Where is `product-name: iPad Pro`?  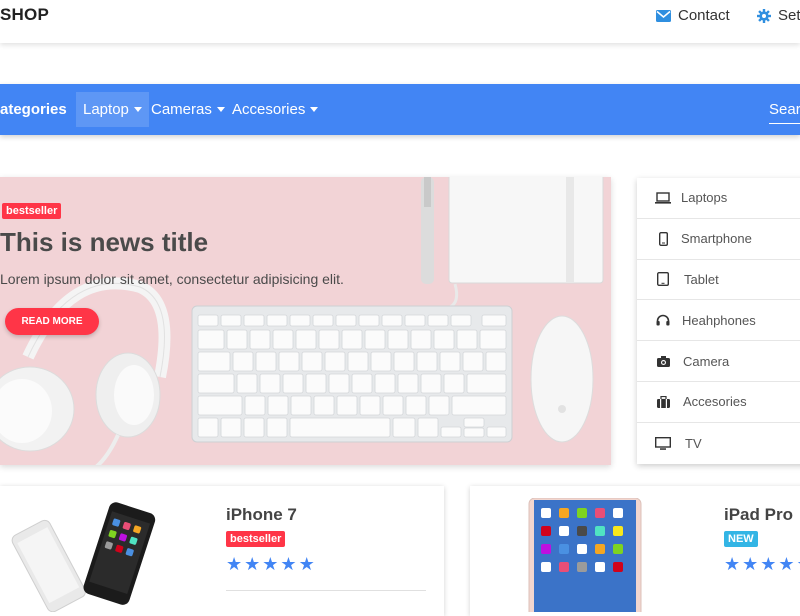
product-name: iPad Pro is located at coordinates (758, 515).